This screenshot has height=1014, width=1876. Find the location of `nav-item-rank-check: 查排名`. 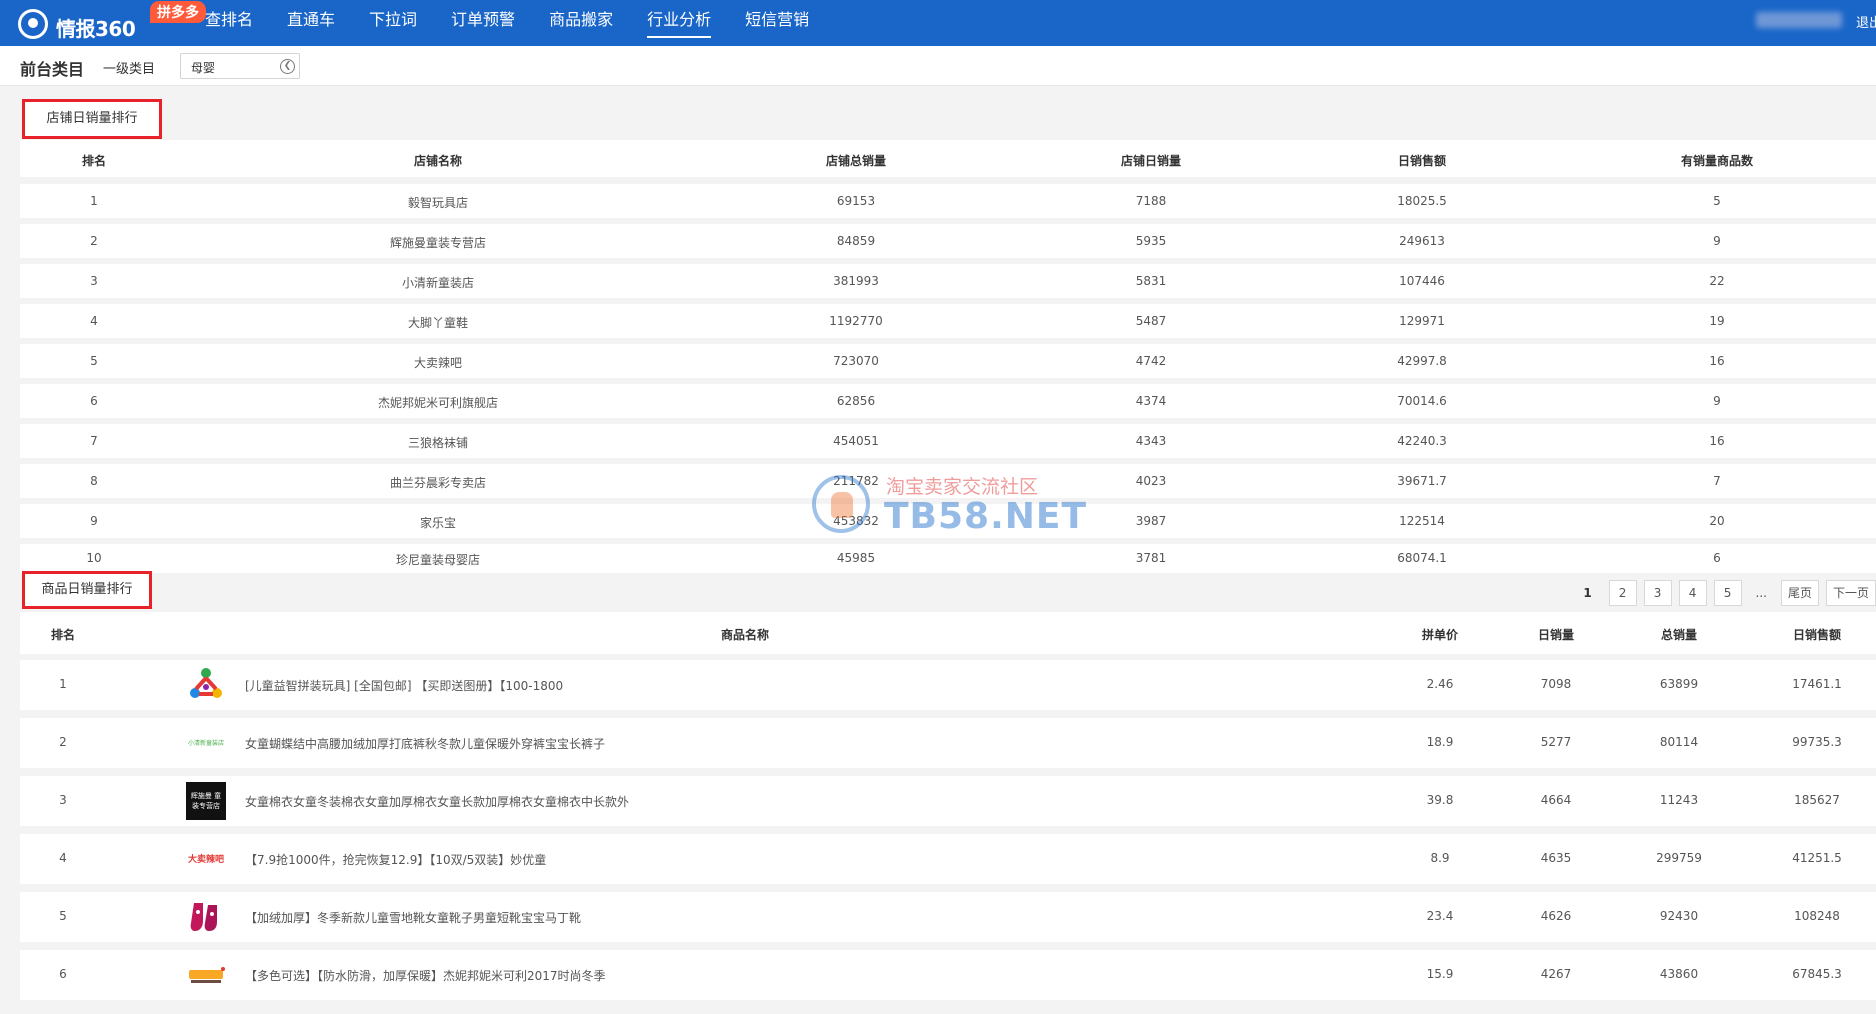

nav-item-rank-check: 查排名 is located at coordinates (229, 23).